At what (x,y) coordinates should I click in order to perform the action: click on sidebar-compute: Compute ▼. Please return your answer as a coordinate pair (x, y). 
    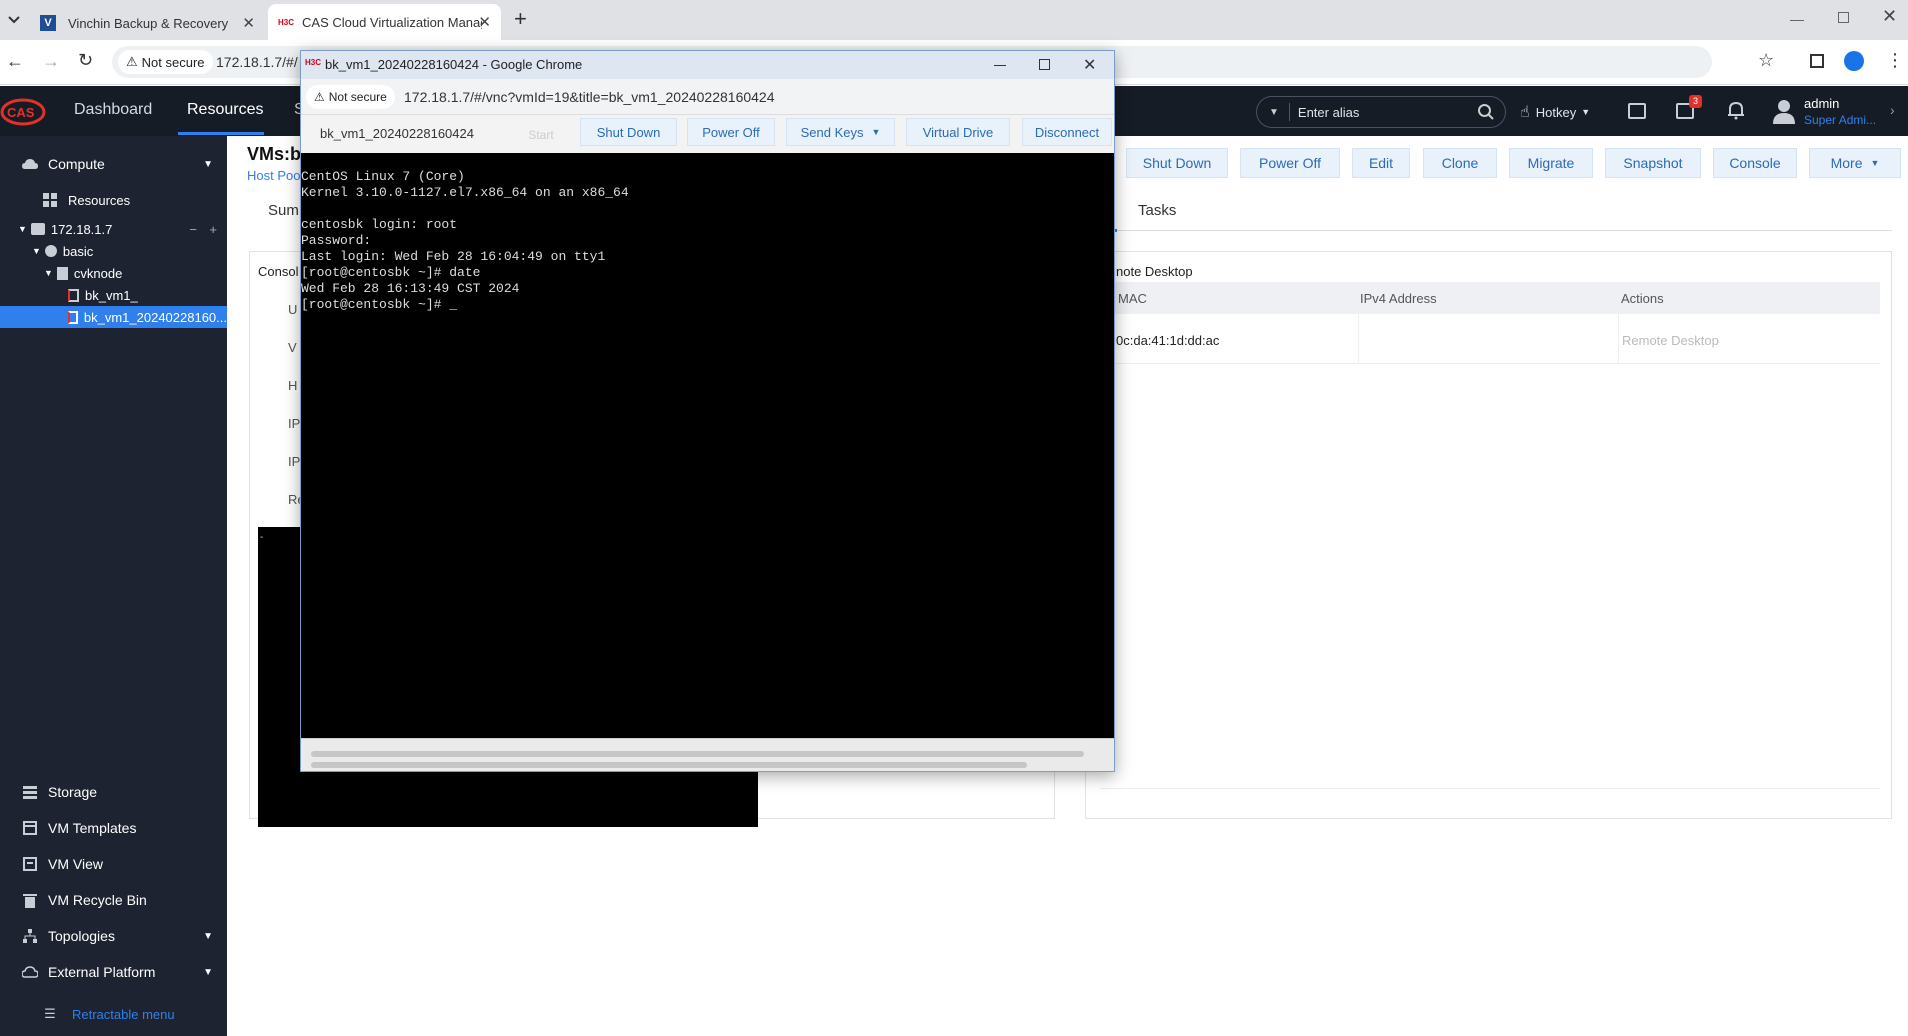
    Looking at the image, I should click on (113, 164).